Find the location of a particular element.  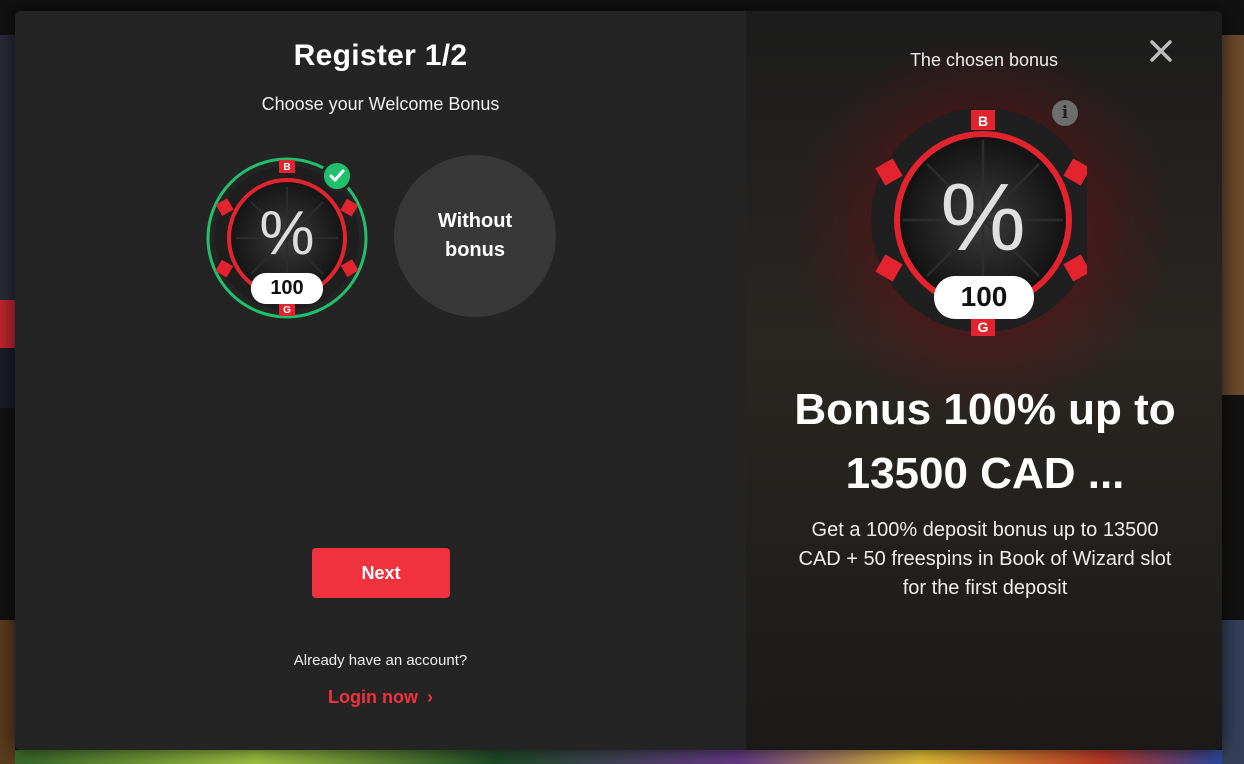

background-game-thumbnails is located at coordinates (618, 757).